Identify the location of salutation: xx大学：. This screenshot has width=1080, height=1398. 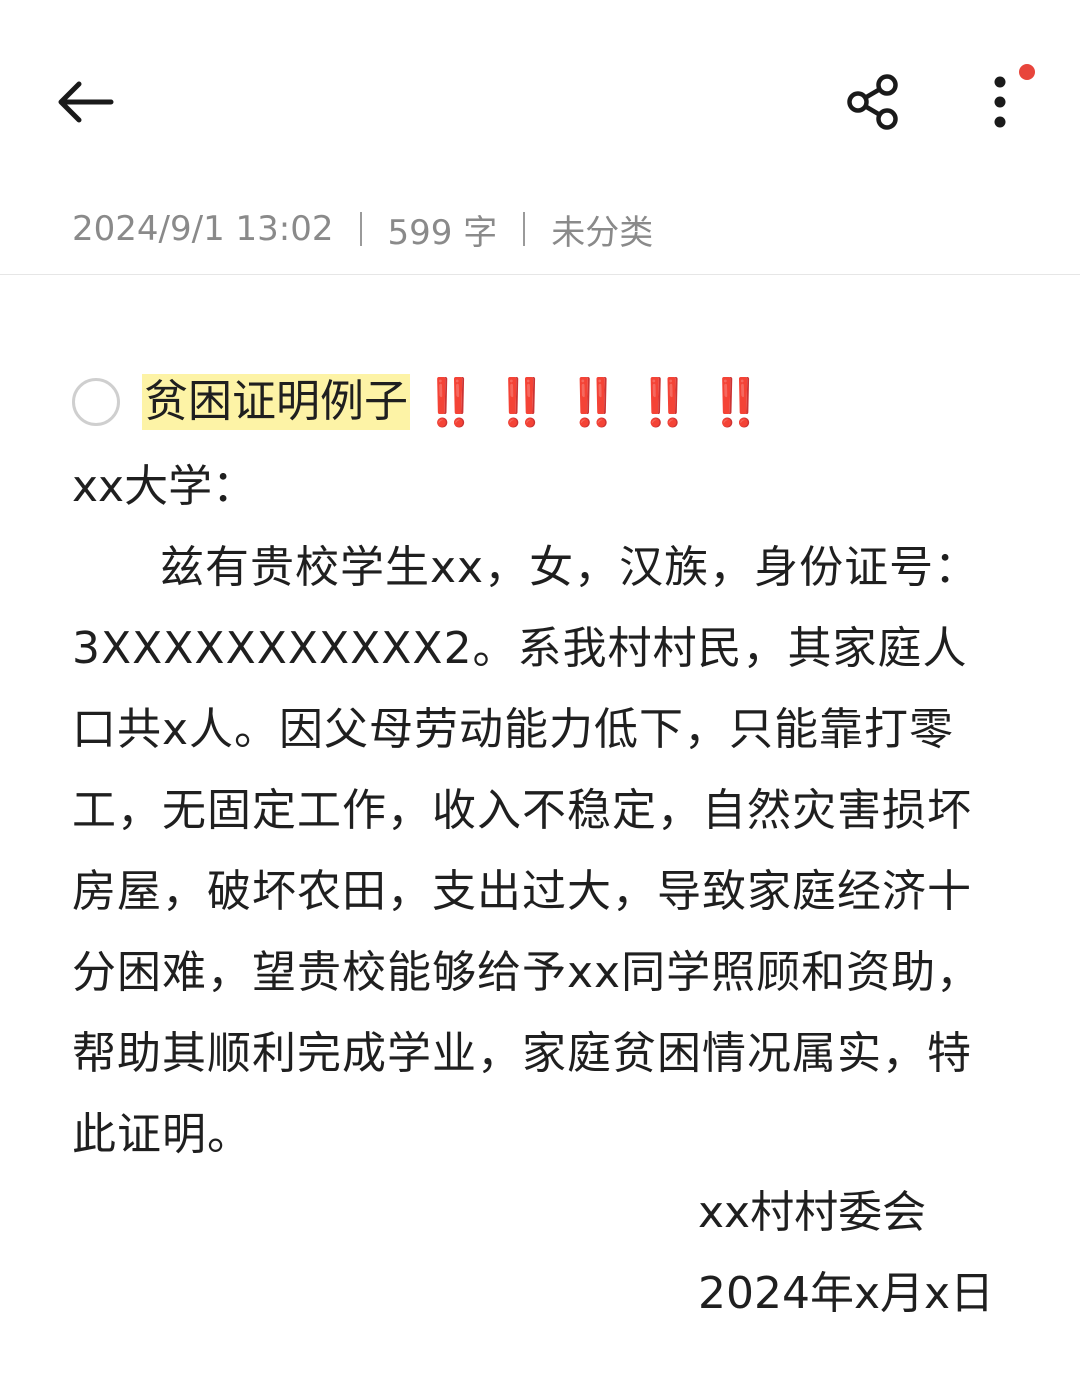
(164, 486).